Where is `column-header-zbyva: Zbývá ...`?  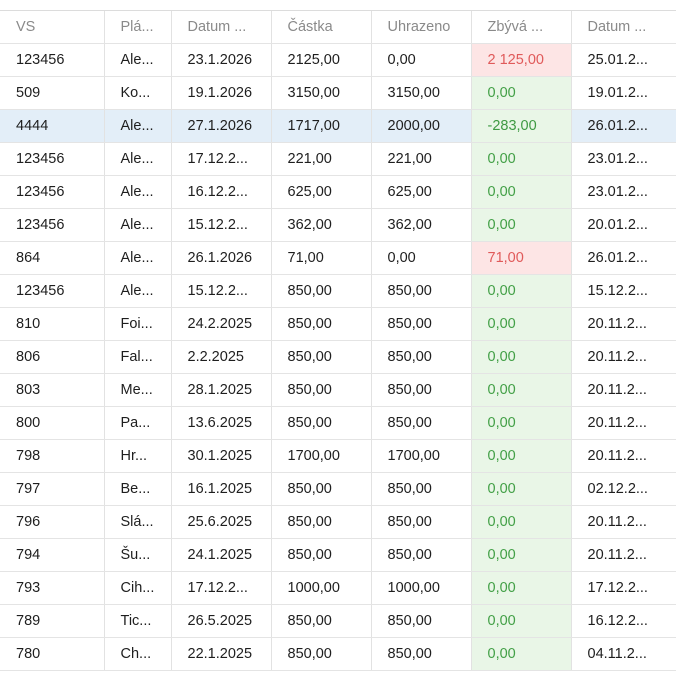 column-header-zbyva: Zbývá ... is located at coordinates (521, 27).